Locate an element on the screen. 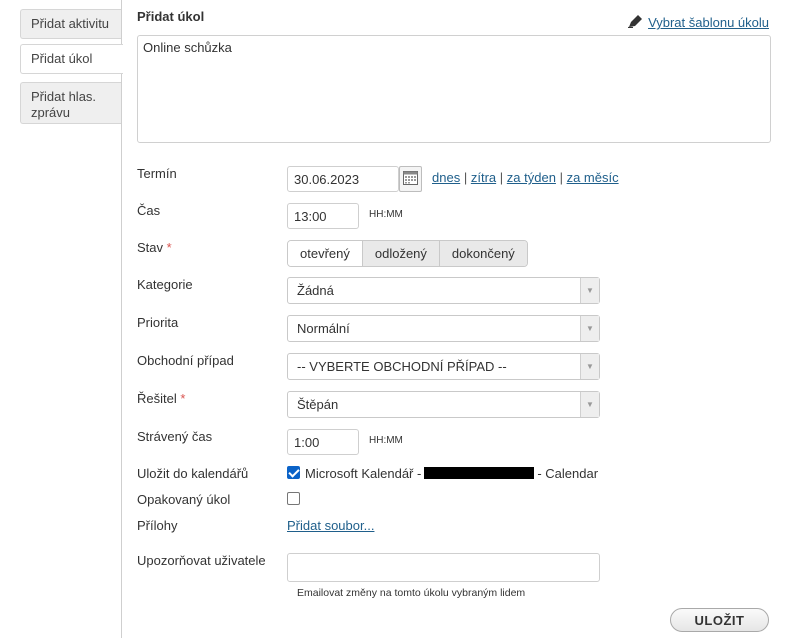 The width and height of the screenshot is (801, 638). time-input: 13:00 is located at coordinates (323, 216).